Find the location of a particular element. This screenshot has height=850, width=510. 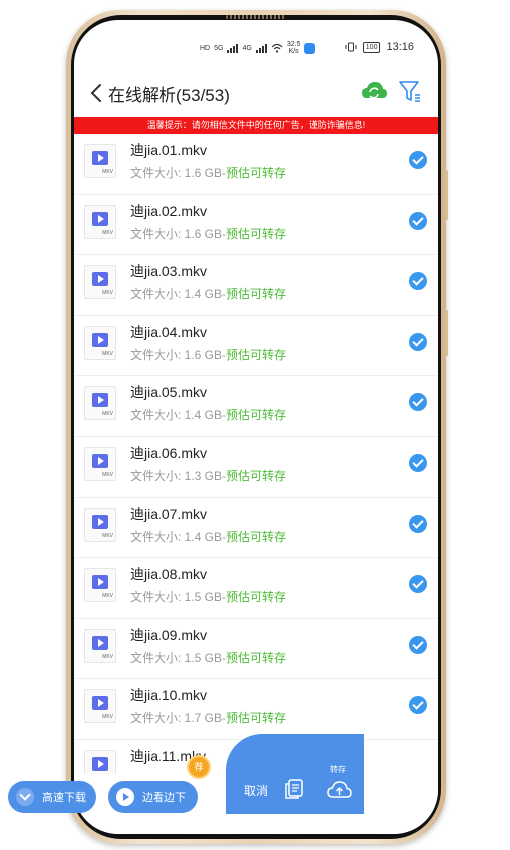

file-row: MKV 迪jia.01.mkv 文件大小: 1.6 GB-预估可转存 is located at coordinates (256, 164).